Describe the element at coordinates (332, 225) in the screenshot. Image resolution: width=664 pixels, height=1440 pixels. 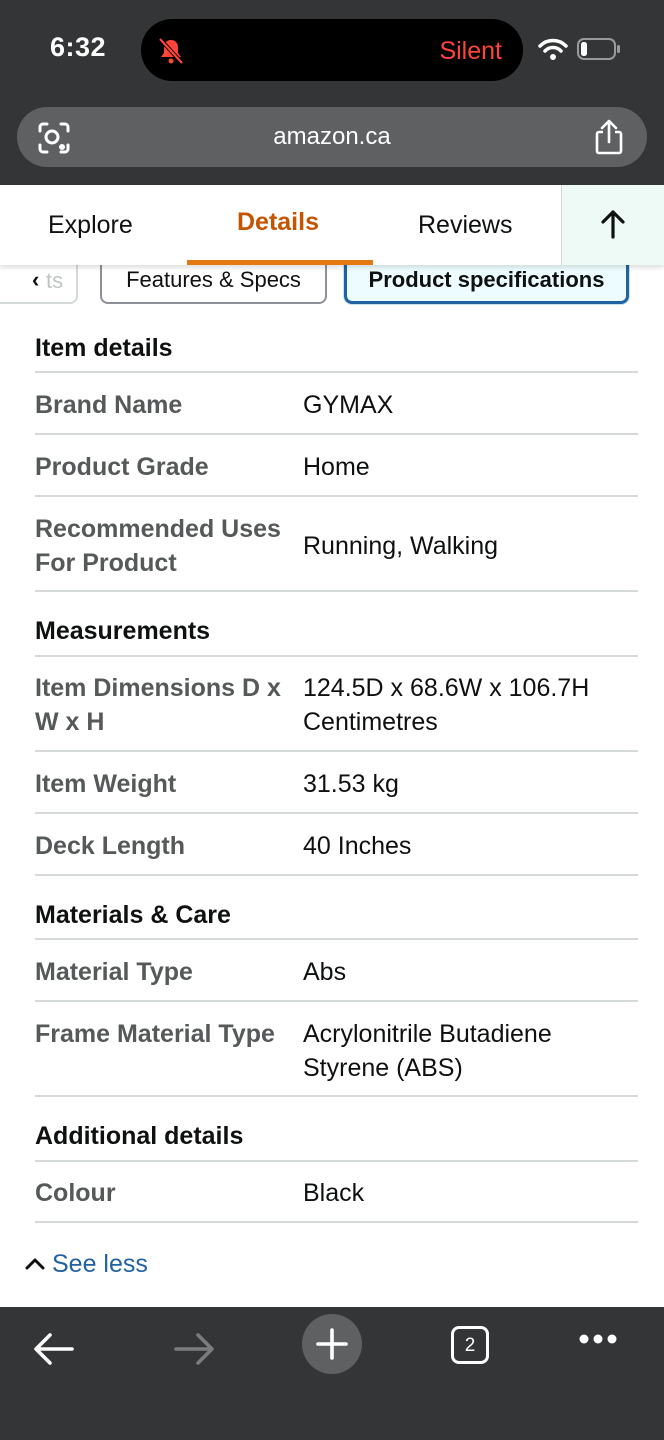
I see `detail-nav-tabs: Explore Details Reviews` at that location.